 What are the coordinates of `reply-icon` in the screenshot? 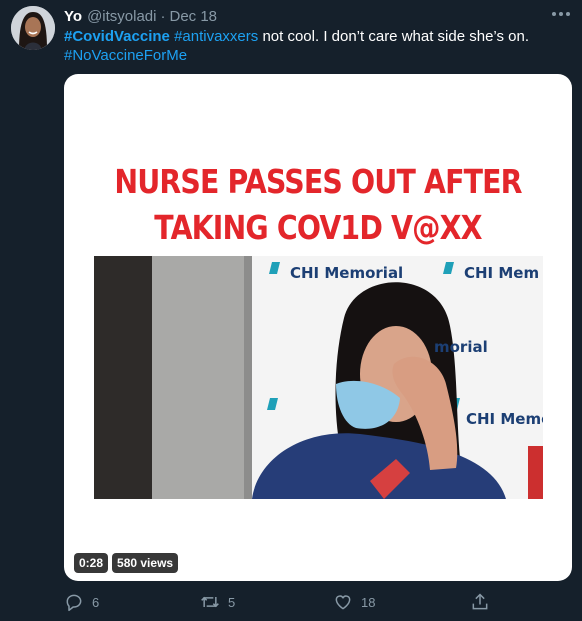 It's located at (74, 603).